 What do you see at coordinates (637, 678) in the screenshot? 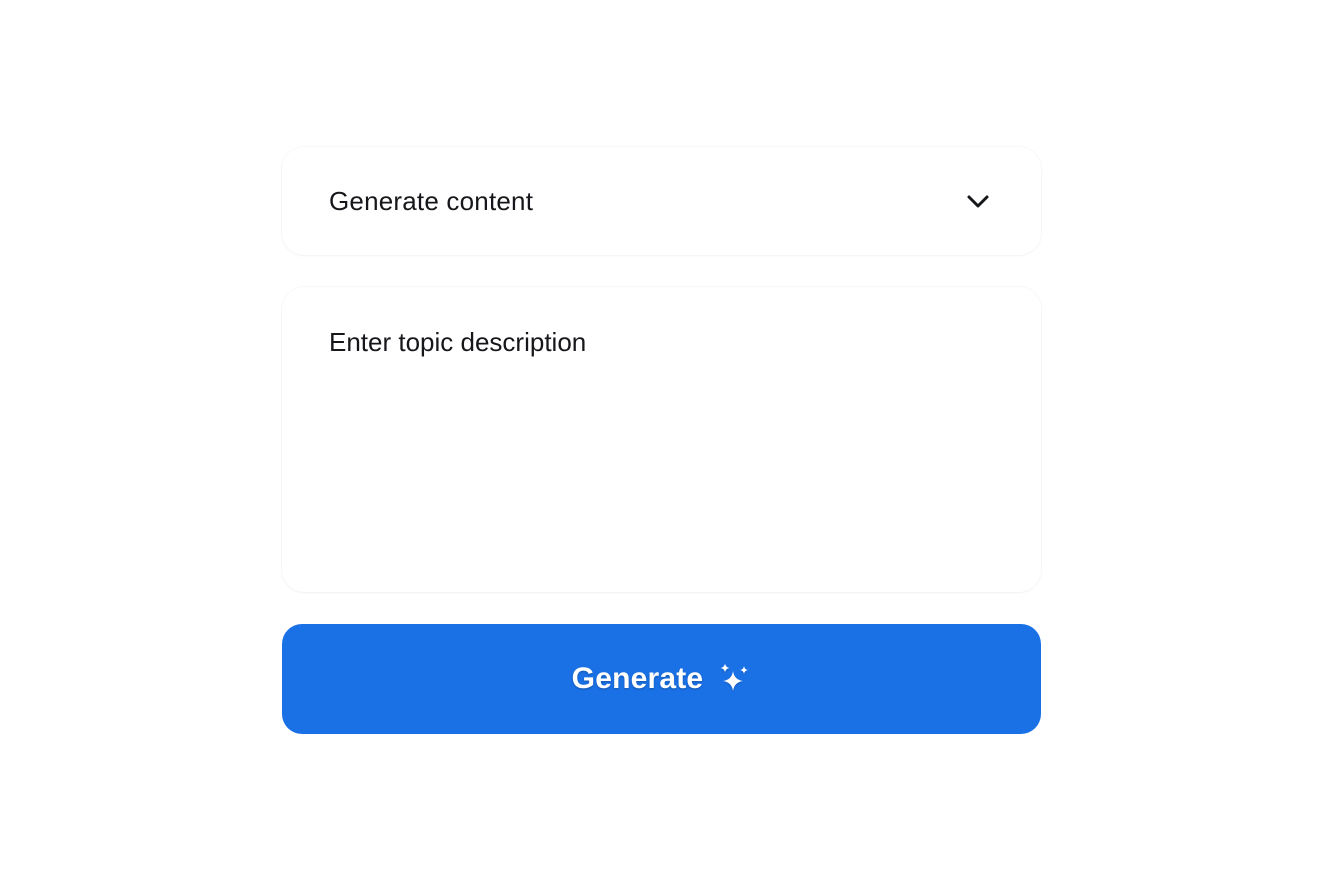
I see `generate-button-label: Generate` at bounding box center [637, 678].